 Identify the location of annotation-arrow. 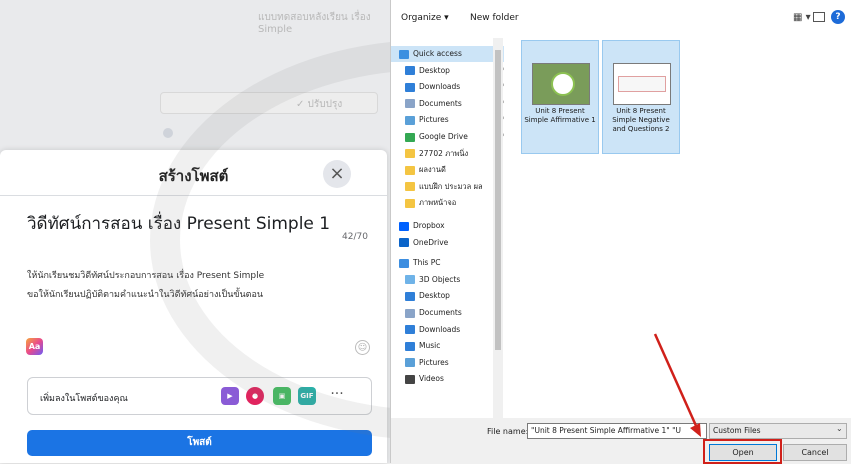
(677, 385).